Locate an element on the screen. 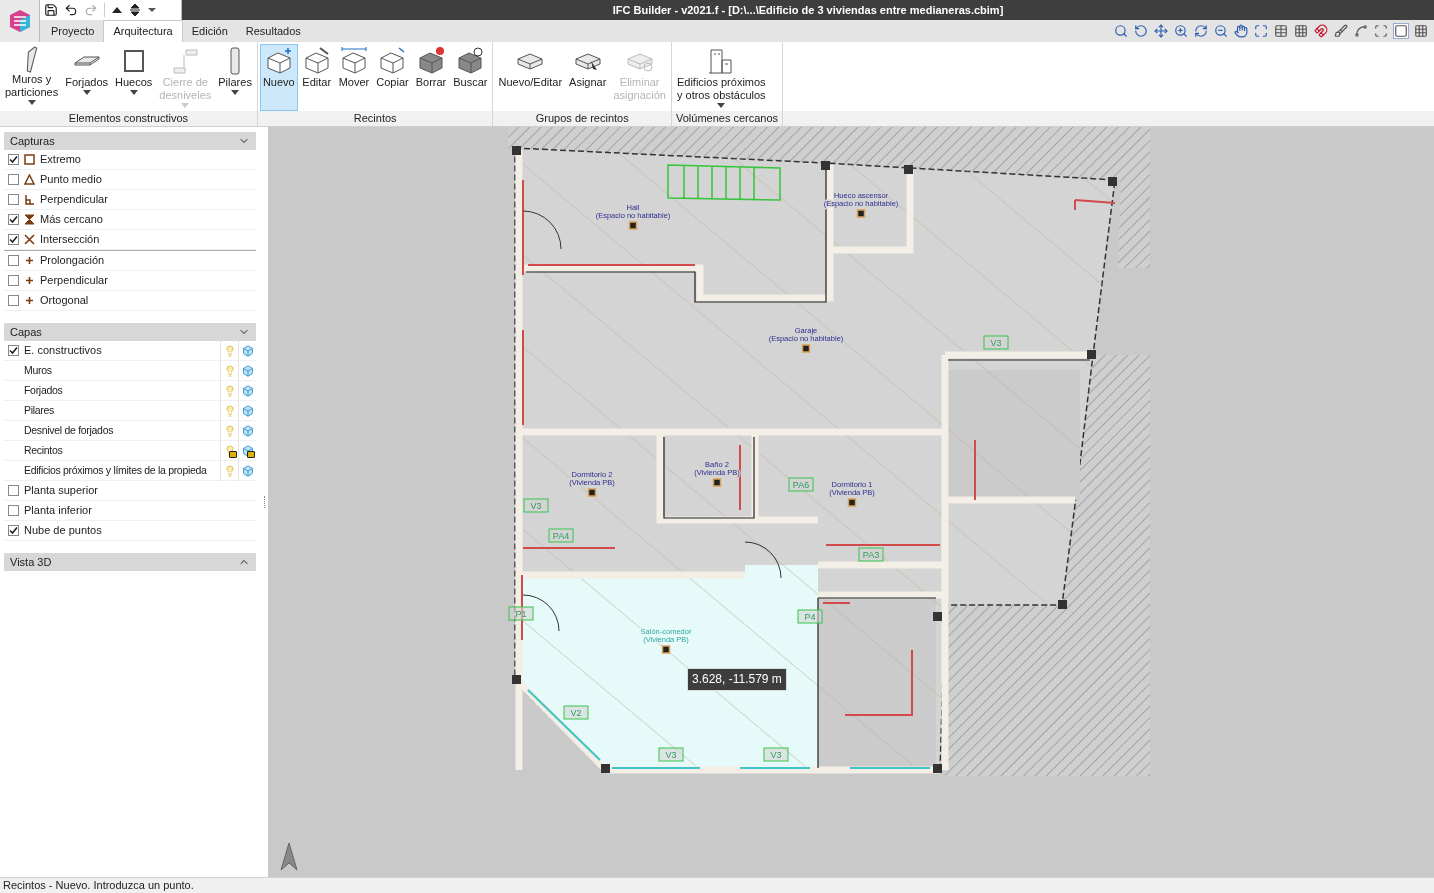 The height and width of the screenshot is (893, 1434). fit-window-icon is located at coordinates (1261, 31).